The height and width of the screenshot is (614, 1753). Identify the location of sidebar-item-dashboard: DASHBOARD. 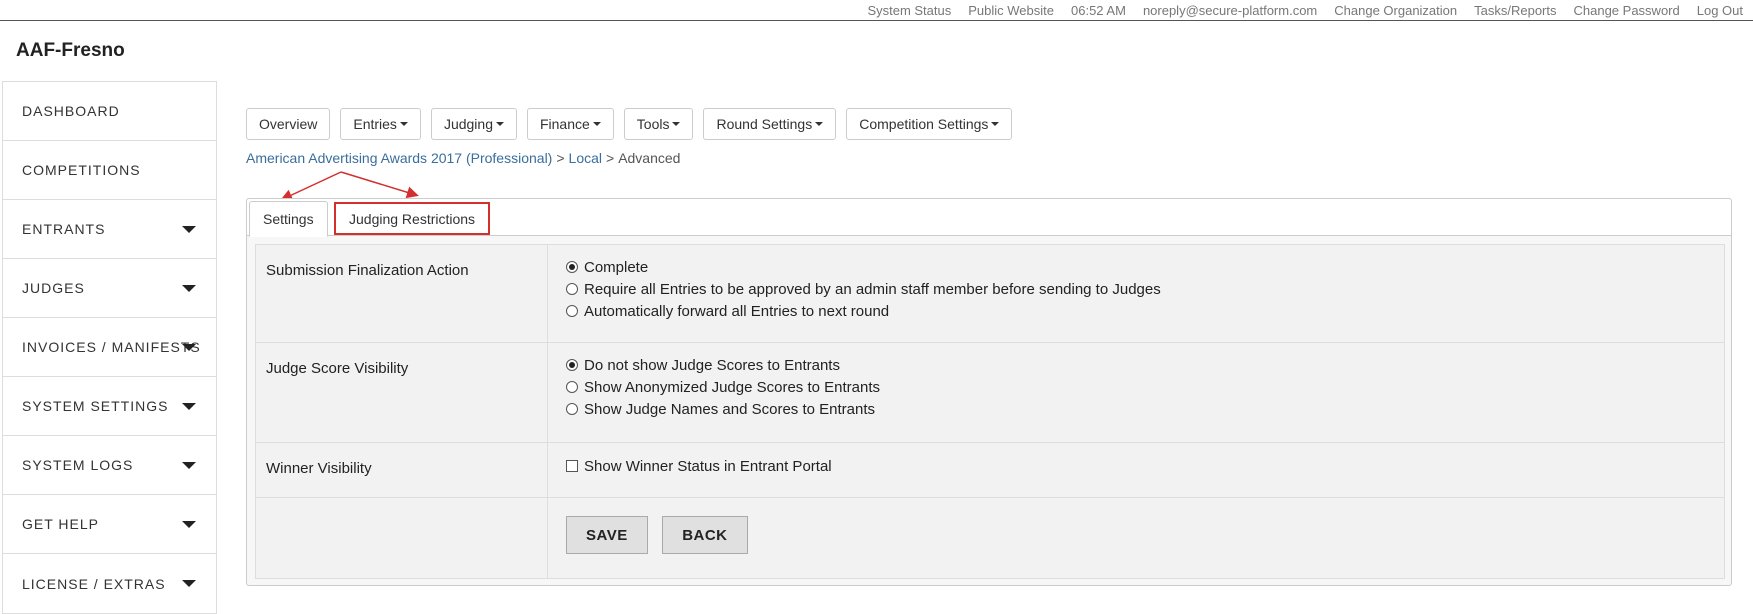
(109, 111).